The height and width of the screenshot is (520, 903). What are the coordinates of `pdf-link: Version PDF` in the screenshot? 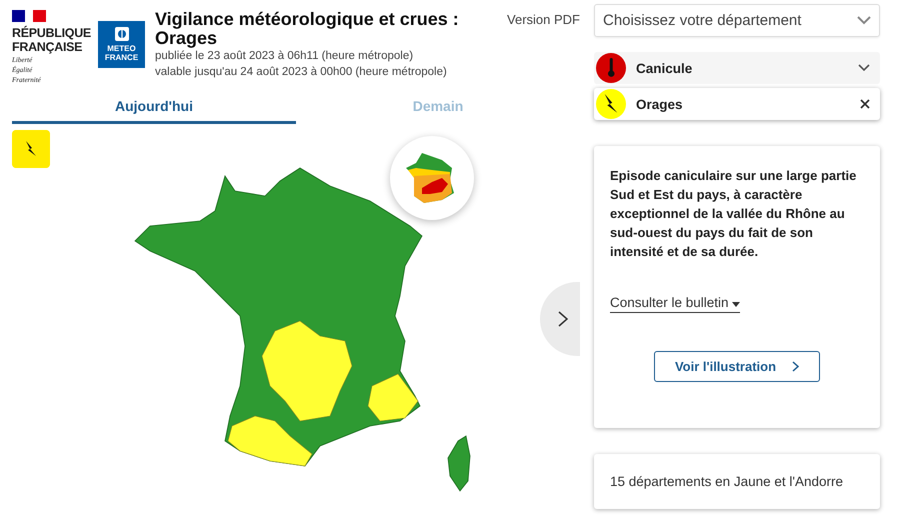 It's located at (543, 19).